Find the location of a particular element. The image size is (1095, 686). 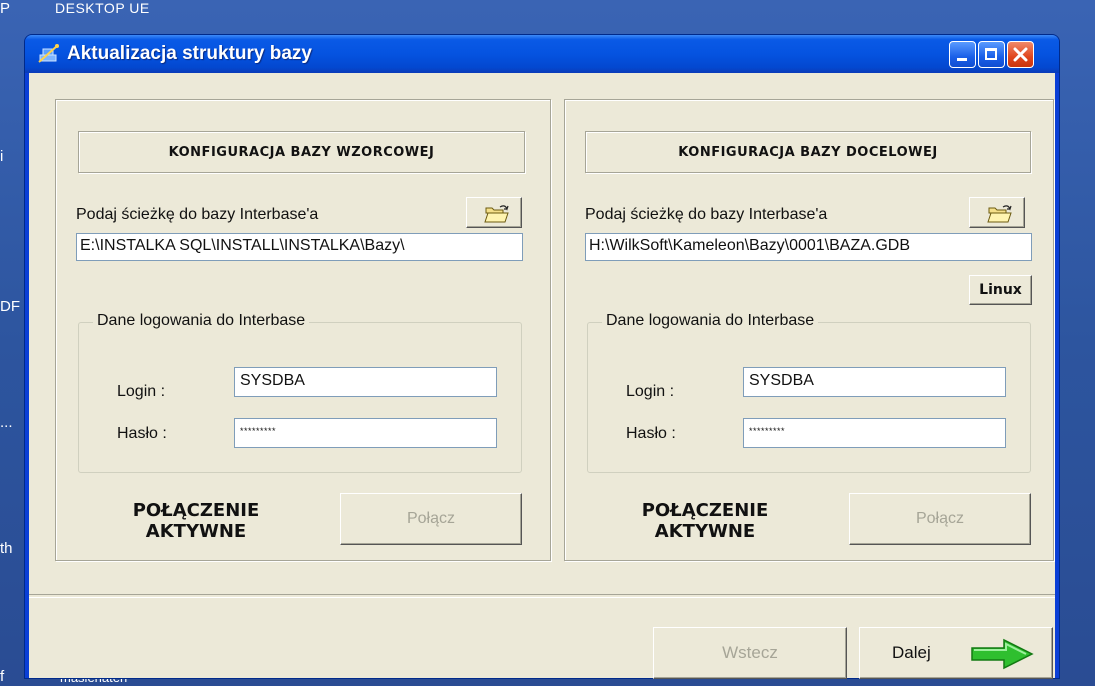

target-browse-button is located at coordinates (997, 212).